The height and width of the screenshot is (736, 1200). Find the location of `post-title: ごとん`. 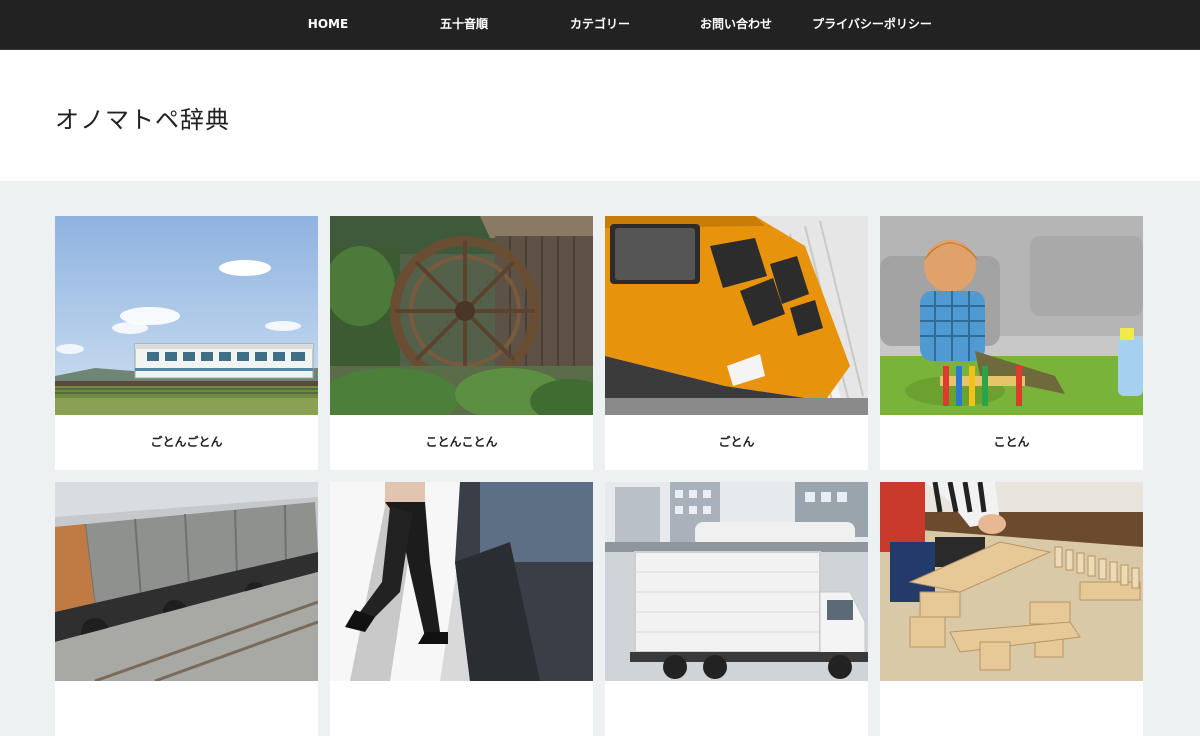

post-title: ごとん is located at coordinates (736, 442).